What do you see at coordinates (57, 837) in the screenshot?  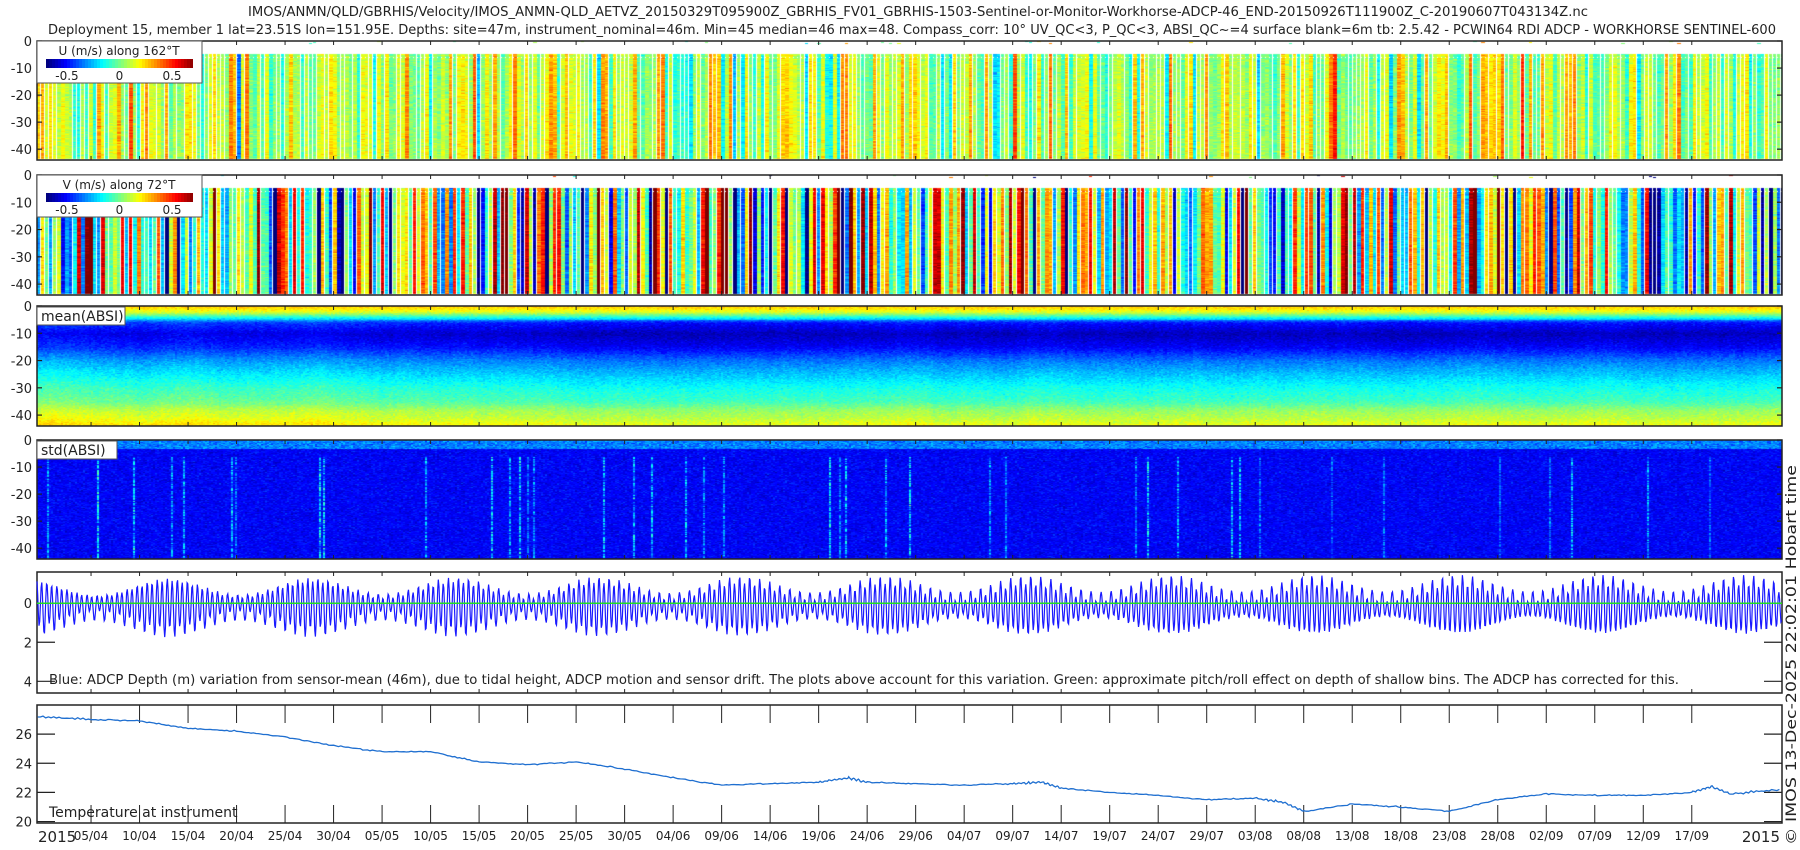 I see `year-label-left: 2015` at bounding box center [57, 837].